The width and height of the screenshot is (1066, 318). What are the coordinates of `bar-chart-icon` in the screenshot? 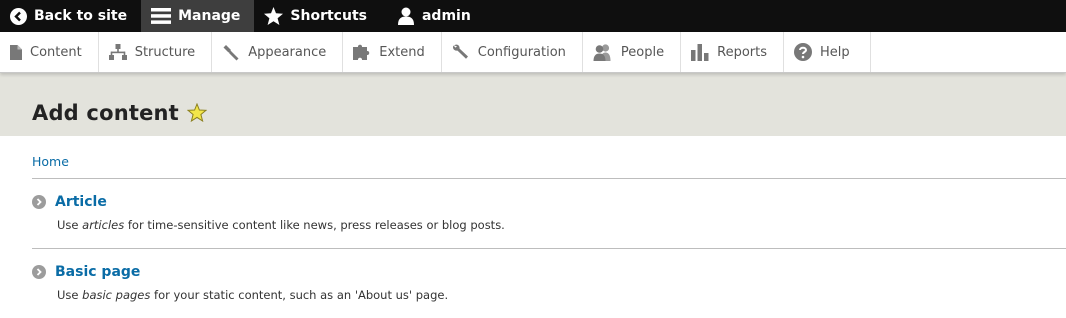 It's located at (700, 52).